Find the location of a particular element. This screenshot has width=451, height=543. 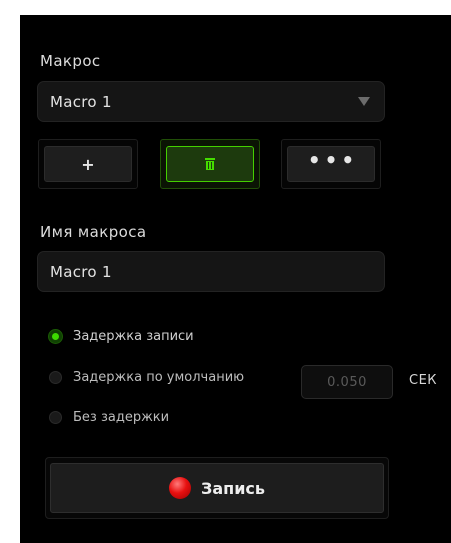

radio-record-delay: Задержка записи is located at coordinates (121, 336).